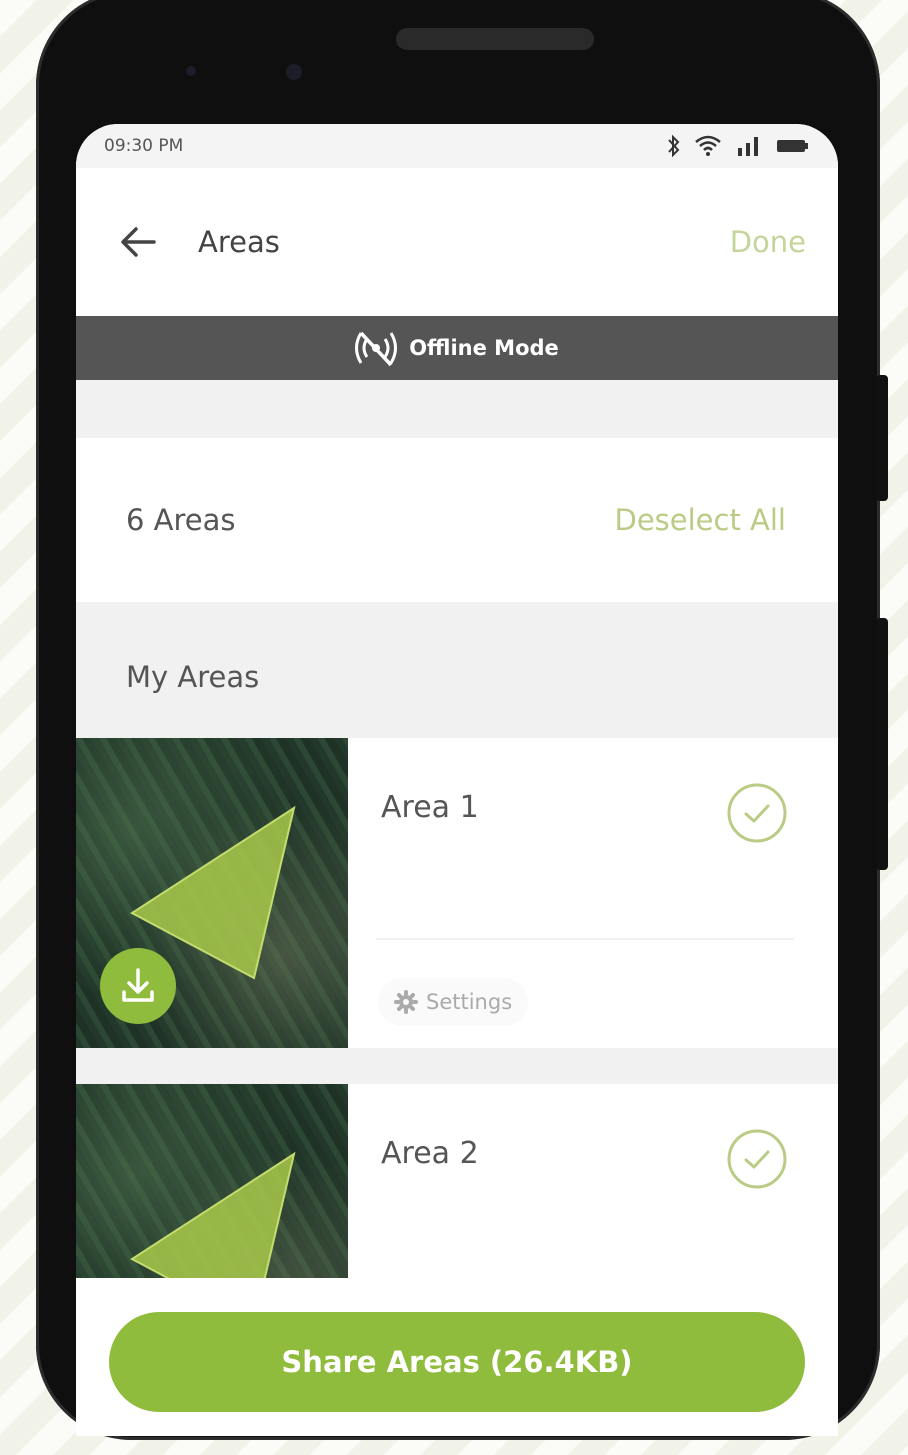 This screenshot has height=1455, width=908. I want to click on settings-label: Settings, so click(469, 1002).